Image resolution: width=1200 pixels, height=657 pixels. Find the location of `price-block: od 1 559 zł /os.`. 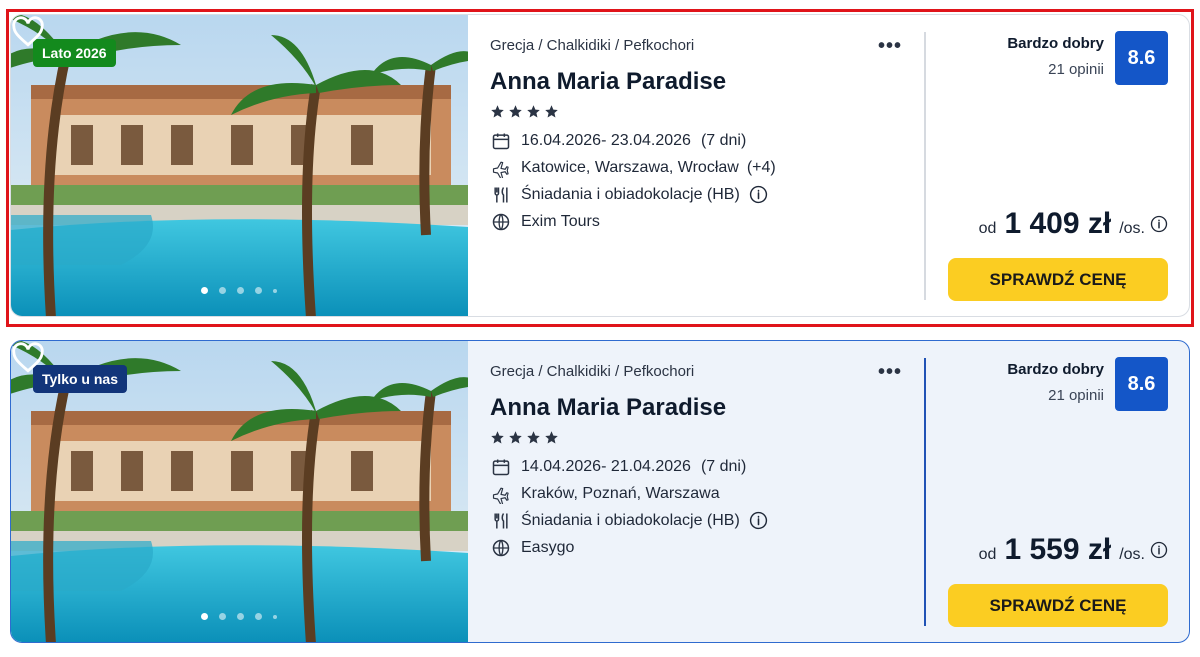

price-block: od 1 559 zł /os. is located at coordinates (1073, 550).